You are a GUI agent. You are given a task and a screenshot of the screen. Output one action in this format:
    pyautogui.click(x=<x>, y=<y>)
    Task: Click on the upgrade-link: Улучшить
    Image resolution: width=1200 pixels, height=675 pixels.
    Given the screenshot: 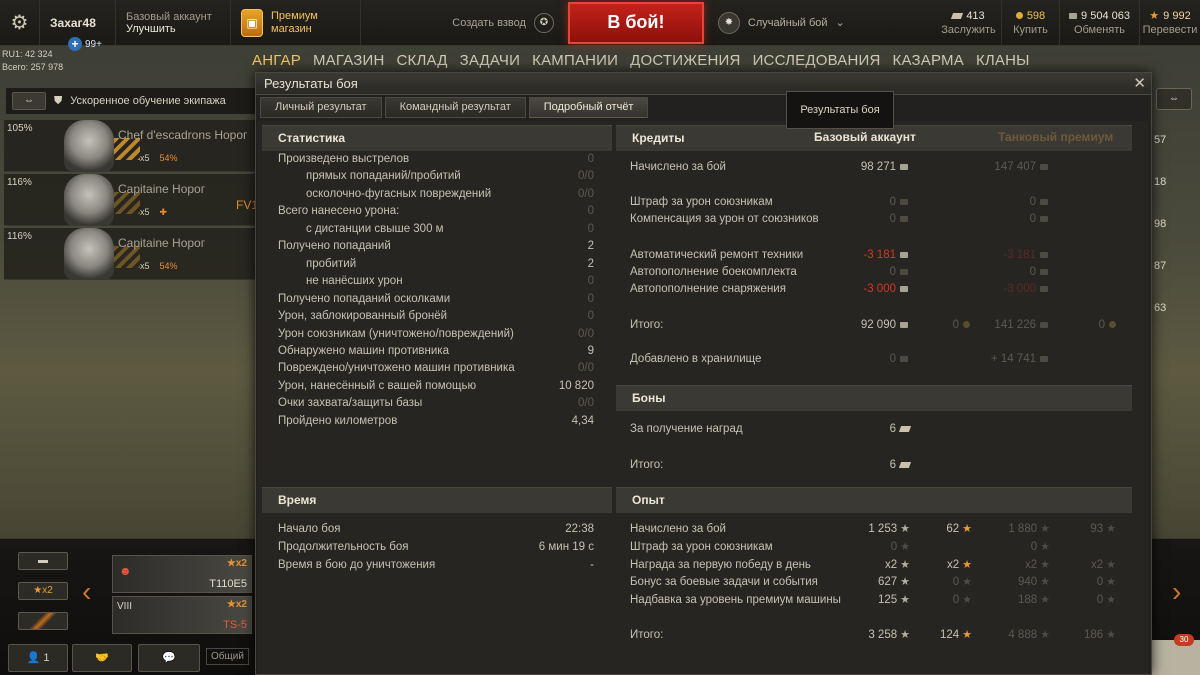 What is the action you would take?
    pyautogui.click(x=173, y=29)
    